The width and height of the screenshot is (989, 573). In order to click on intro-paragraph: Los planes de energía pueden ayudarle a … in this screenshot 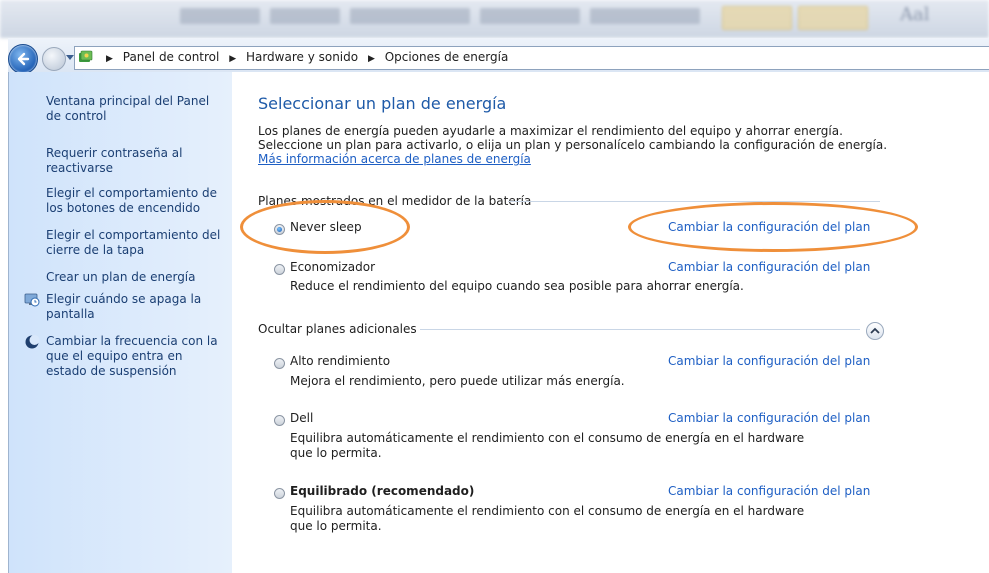, I will do `click(573, 138)`.